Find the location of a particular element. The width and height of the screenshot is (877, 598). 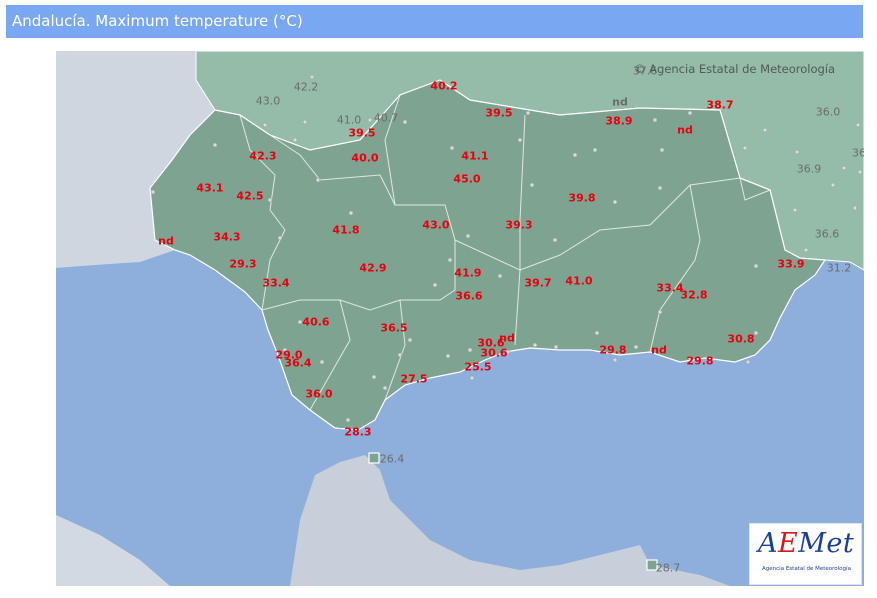

station-value: 39.3 is located at coordinates (519, 225).